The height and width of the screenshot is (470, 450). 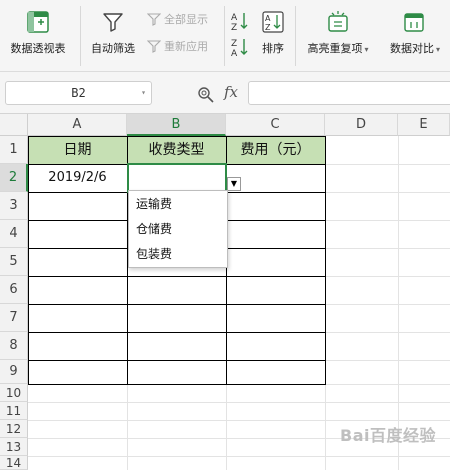 I want to click on name-box: B2 ▾, so click(x=78, y=93).